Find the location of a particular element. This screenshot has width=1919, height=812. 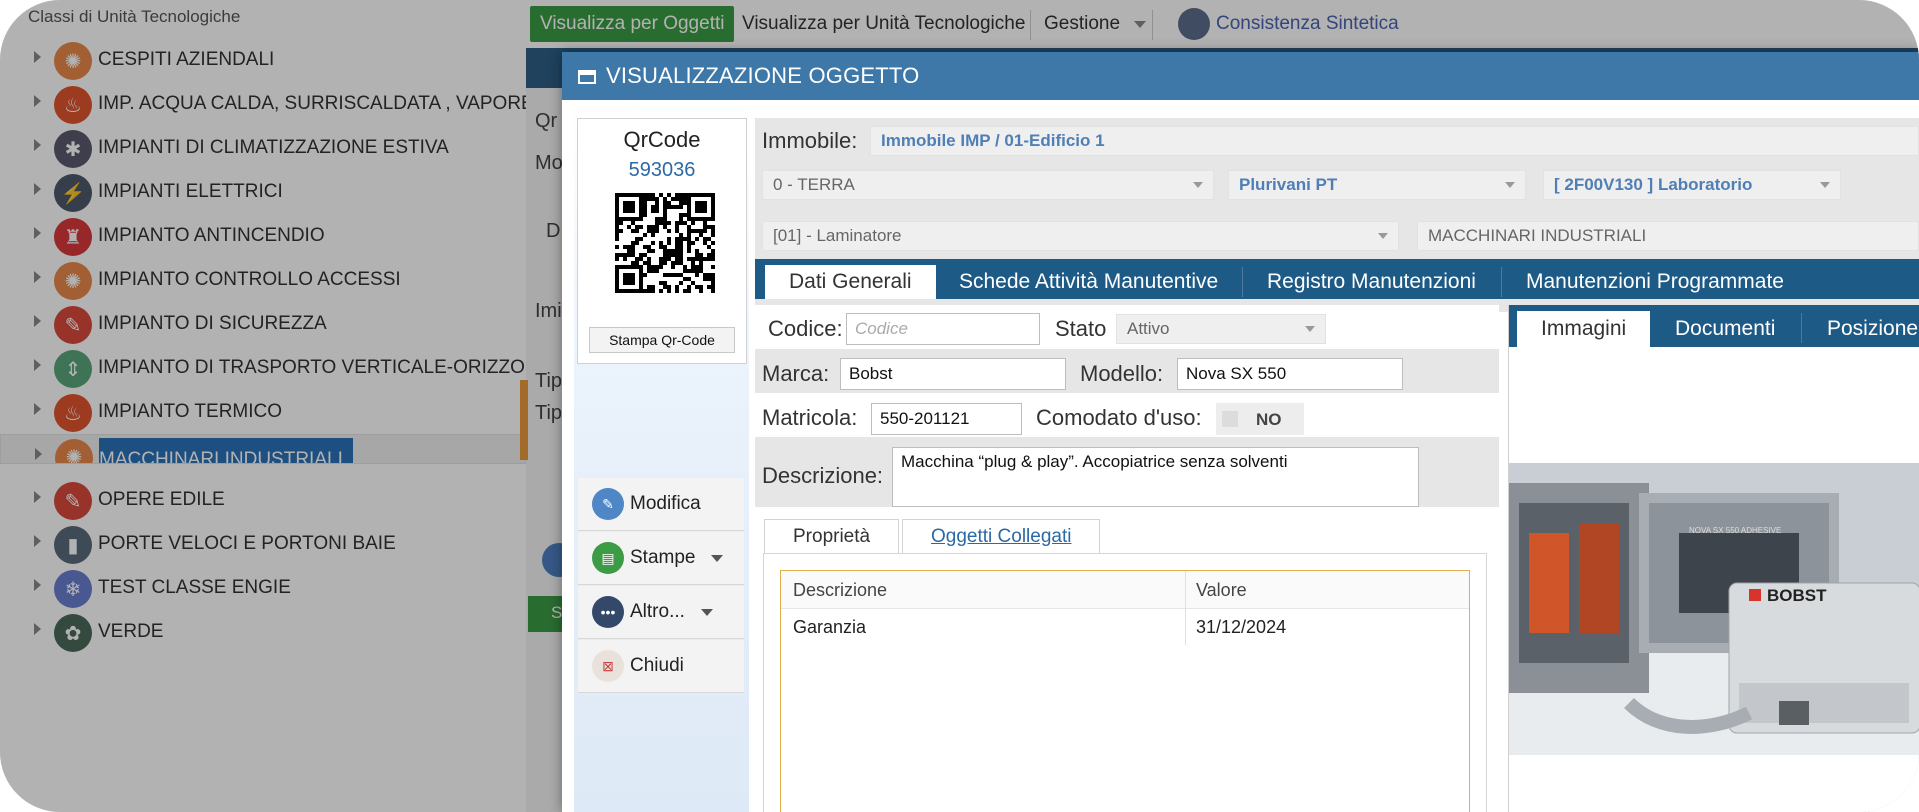

edit-label: Modifica is located at coordinates (665, 503).